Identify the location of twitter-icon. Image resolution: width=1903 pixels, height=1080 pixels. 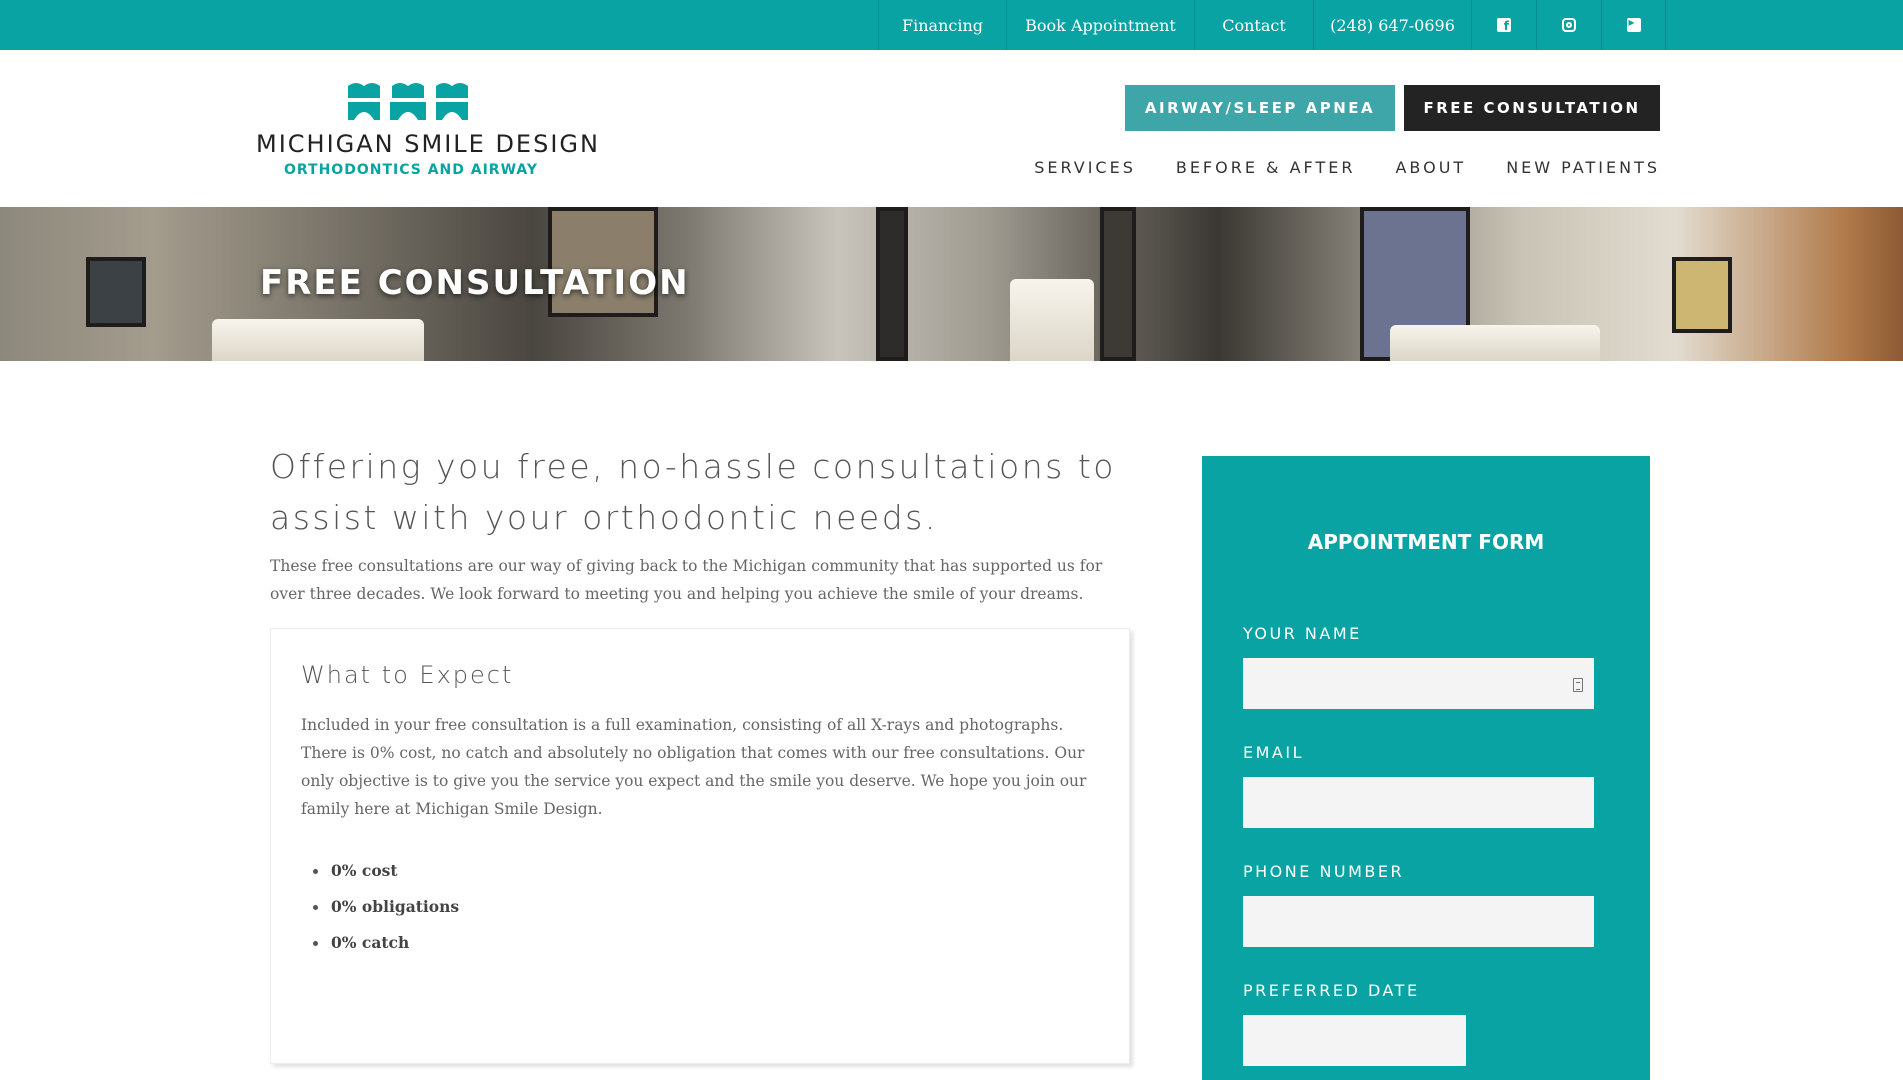
(1633, 23).